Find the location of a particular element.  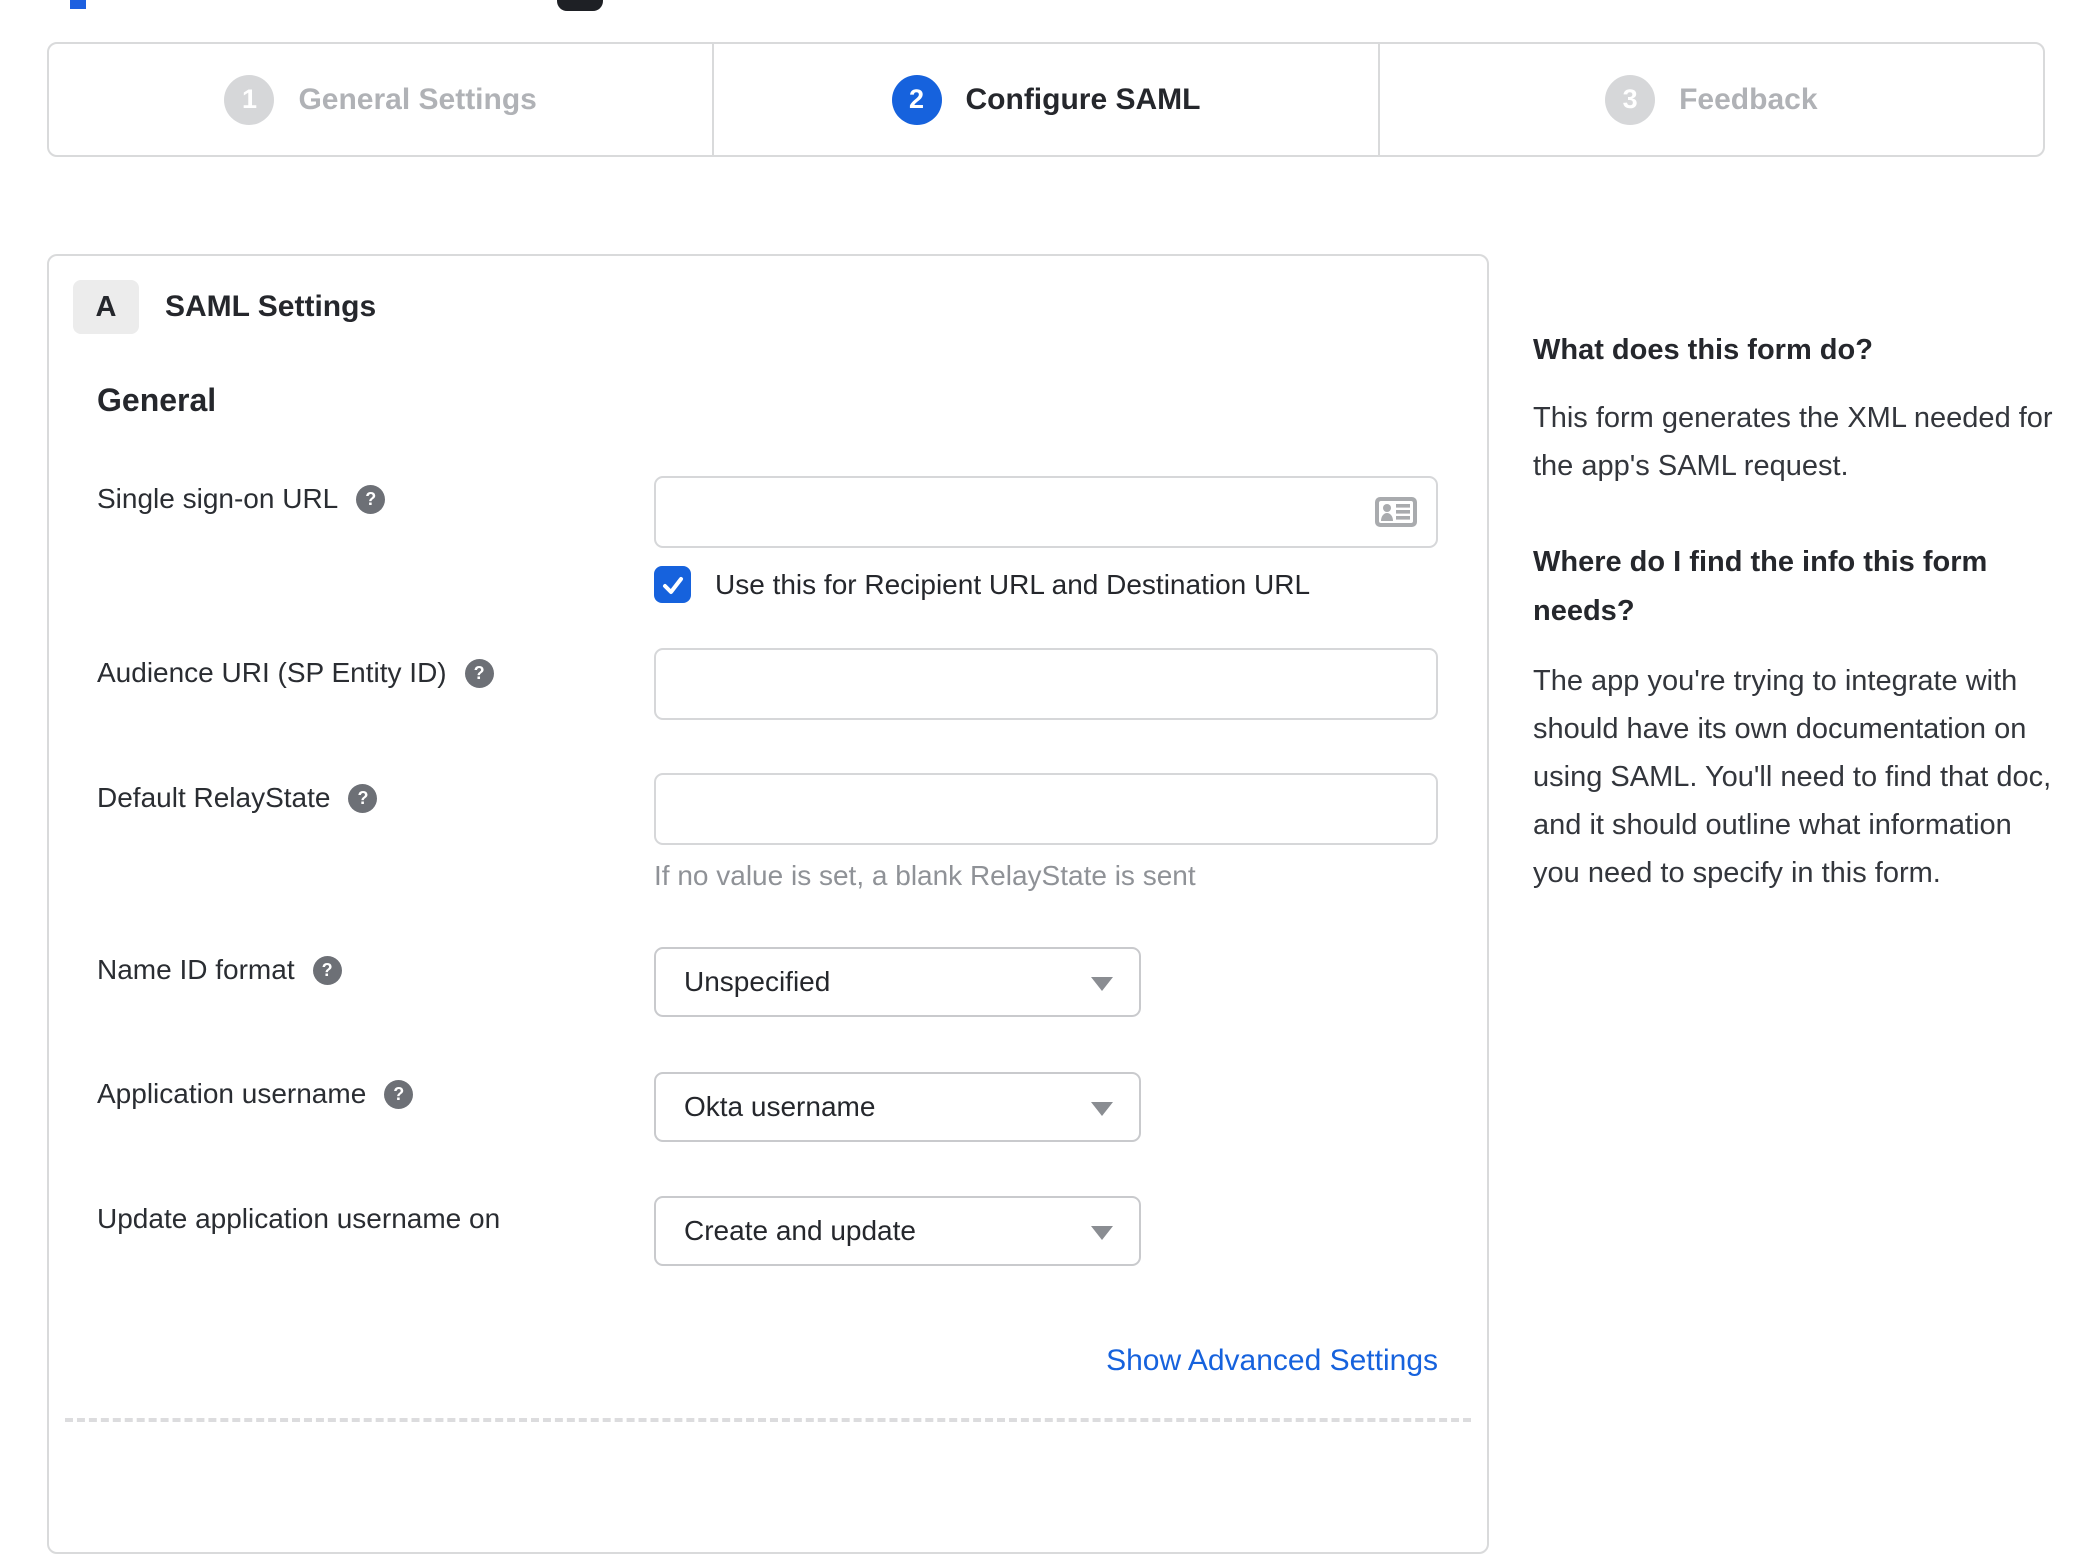

name-id-format-label: Name ID format ? is located at coordinates (219, 970).